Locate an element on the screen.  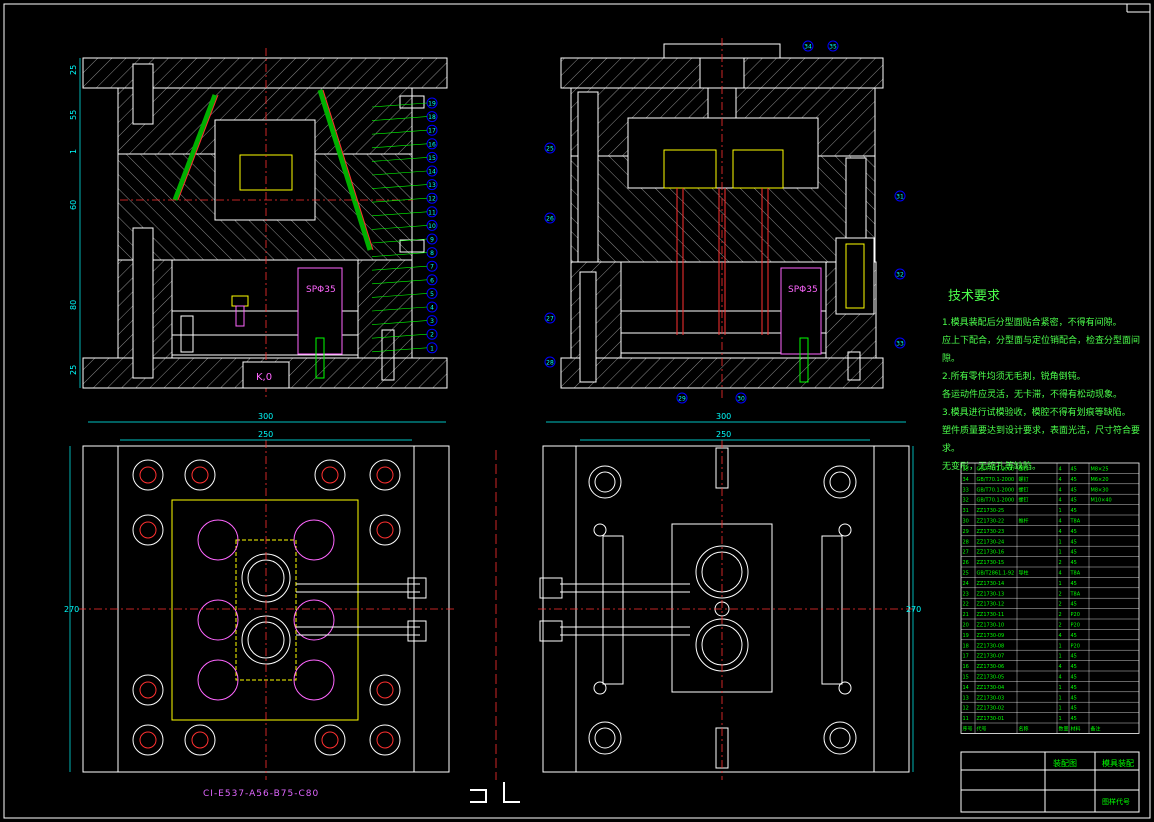
bom-cell: 27 is located at coordinates (966, 553).